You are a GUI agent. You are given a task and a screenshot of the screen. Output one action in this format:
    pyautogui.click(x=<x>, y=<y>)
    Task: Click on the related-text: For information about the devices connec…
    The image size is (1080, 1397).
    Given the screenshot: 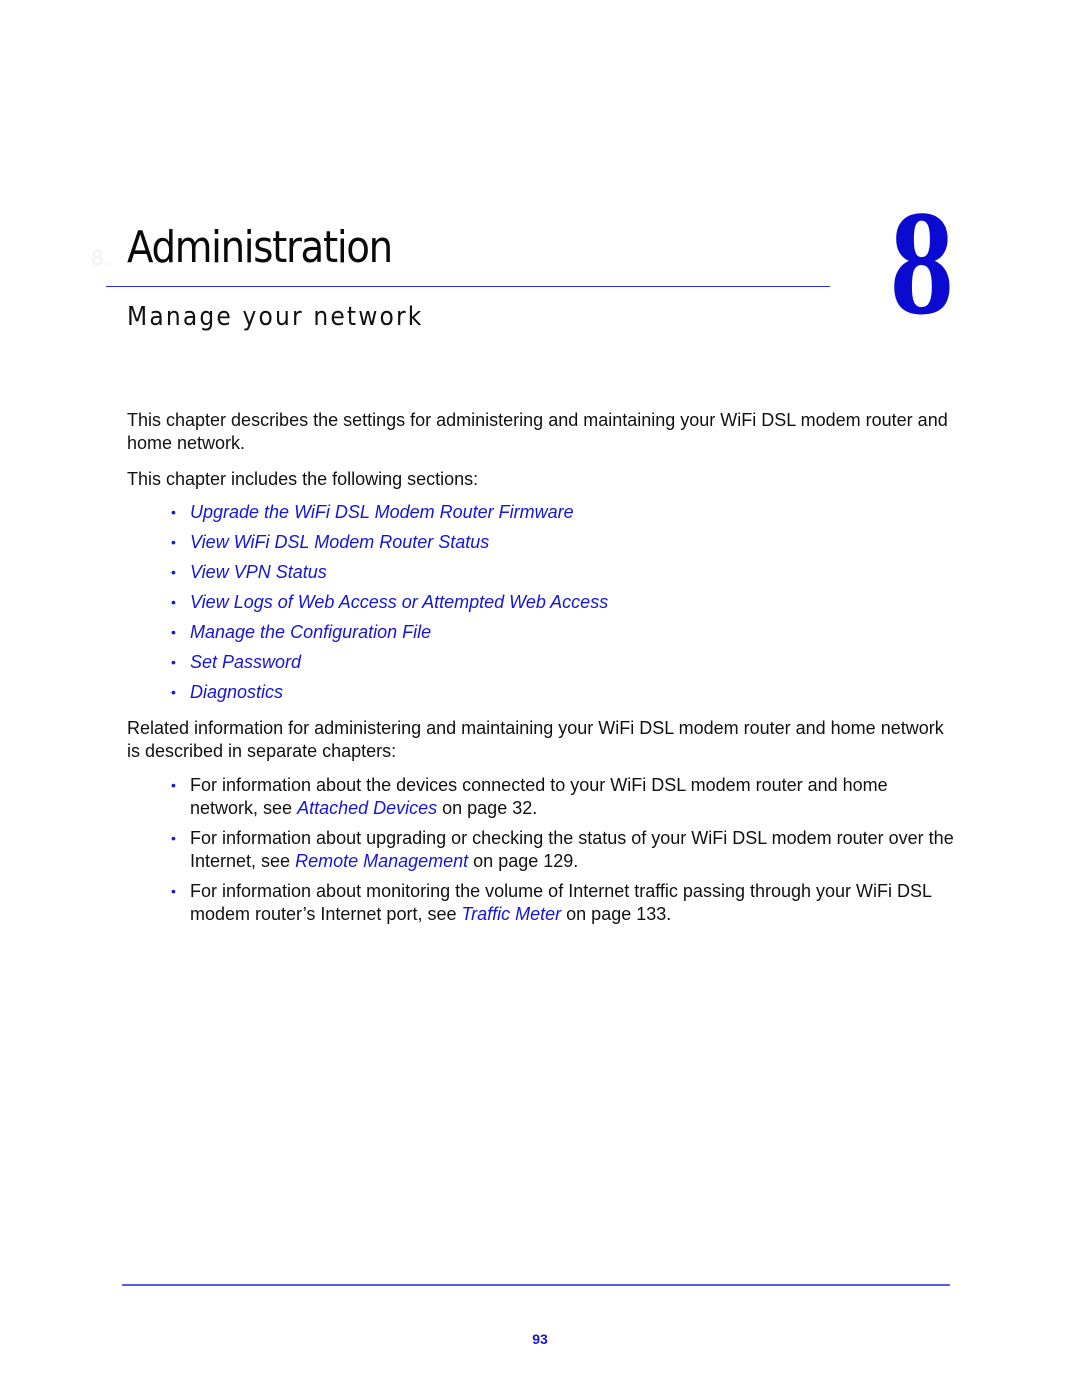 What is the action you would take?
    pyautogui.click(x=539, y=796)
    